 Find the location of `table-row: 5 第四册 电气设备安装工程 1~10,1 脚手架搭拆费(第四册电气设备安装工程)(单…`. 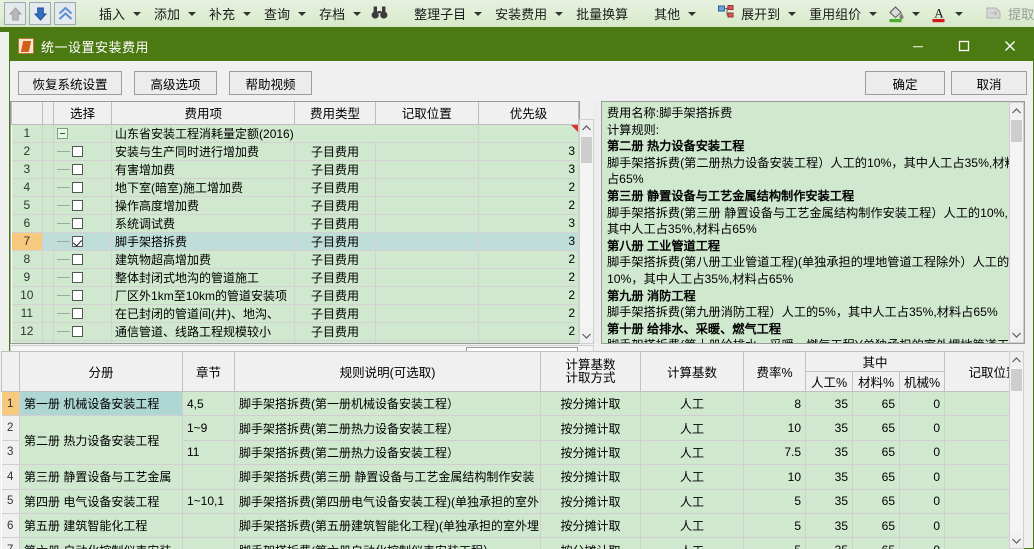

table-row: 5 第四册 电气设备安装工程 1~10,1 脚手架搭拆费(第四册电气设备安装工程)(单… is located at coordinates (512, 501).